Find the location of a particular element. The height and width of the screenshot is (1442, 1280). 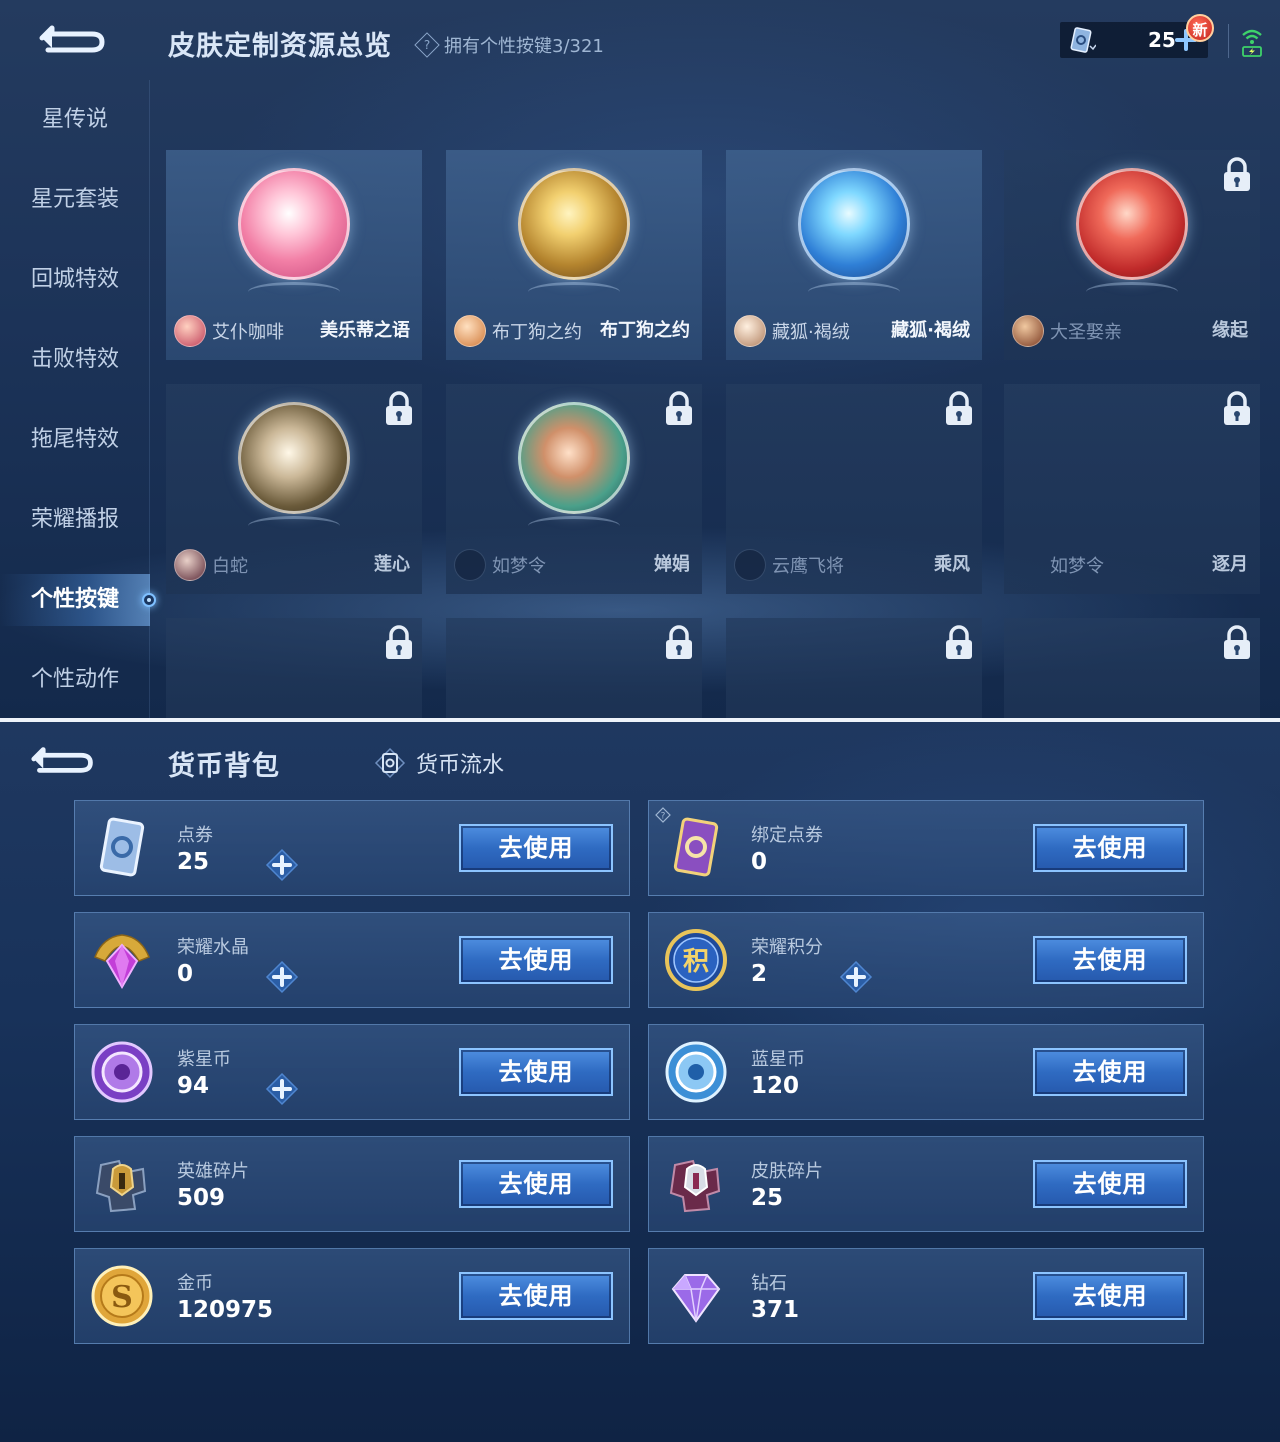

help-icon: ? is located at coordinates (427, 45).